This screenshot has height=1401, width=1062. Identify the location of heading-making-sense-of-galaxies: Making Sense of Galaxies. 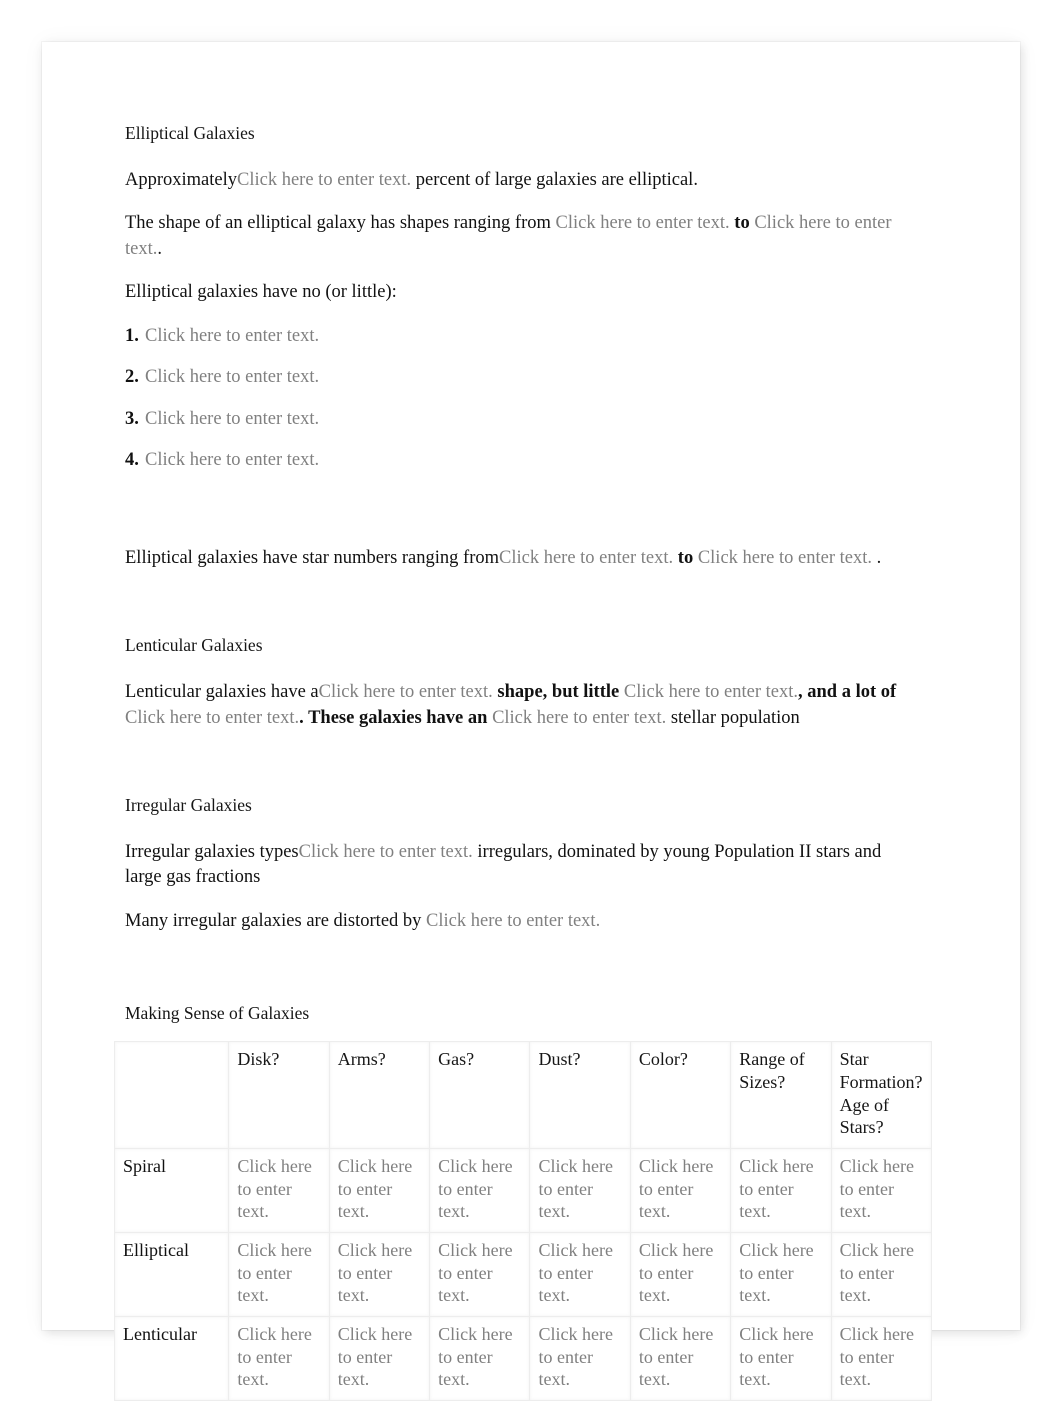
(217, 1013).